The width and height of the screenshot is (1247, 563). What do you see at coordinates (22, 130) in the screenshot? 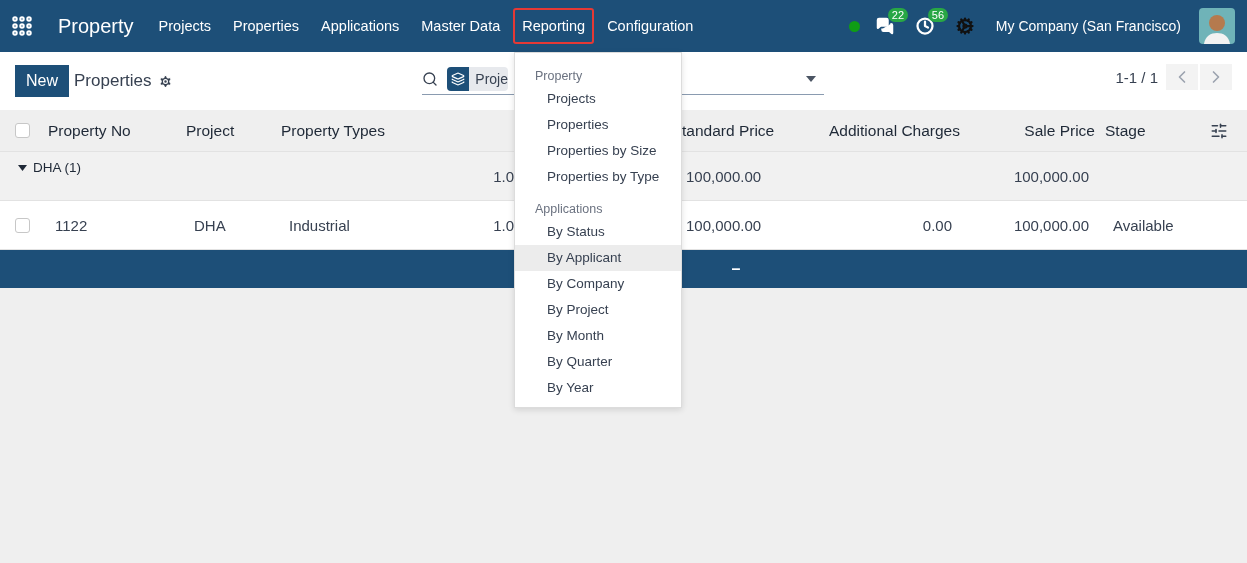
I see `select-all-checkbox` at bounding box center [22, 130].